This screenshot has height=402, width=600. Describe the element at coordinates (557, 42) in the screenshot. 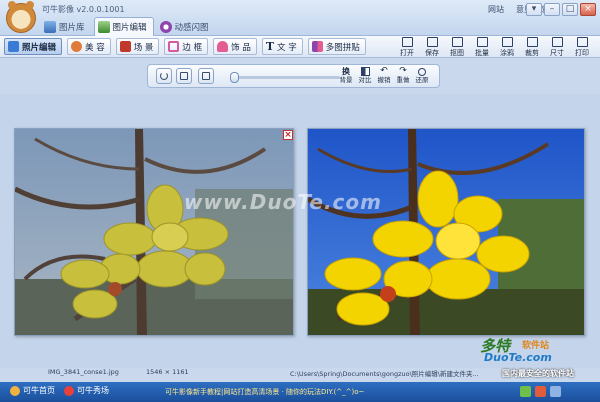

I see `resize-icon` at that location.